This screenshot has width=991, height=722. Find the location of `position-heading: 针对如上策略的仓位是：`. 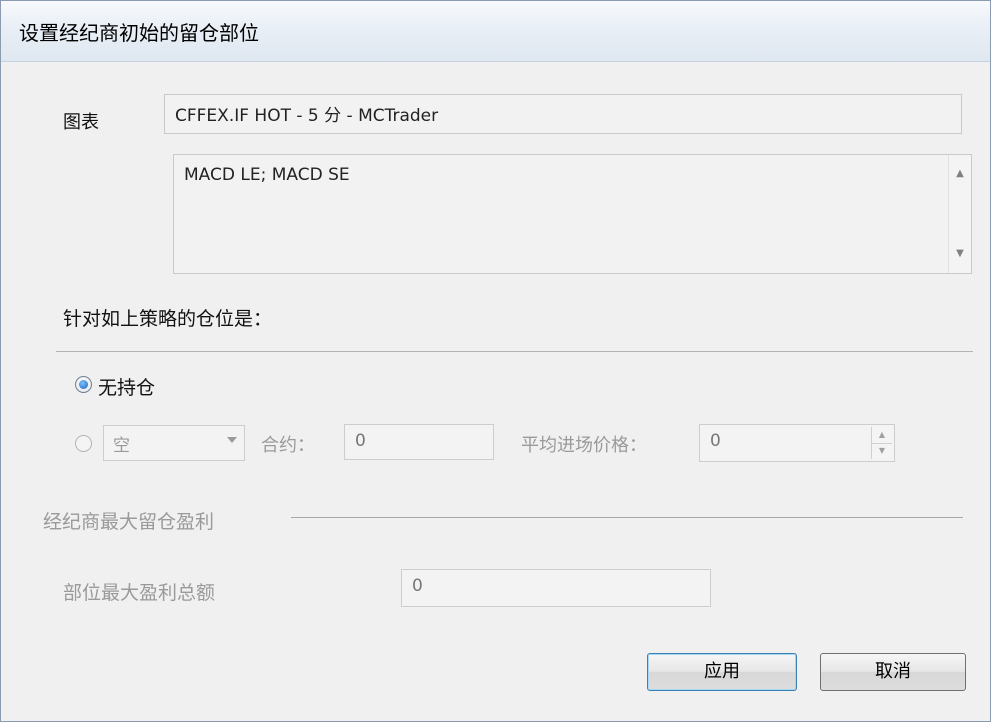

position-heading: 针对如上策略的仓位是： is located at coordinates (168, 319).